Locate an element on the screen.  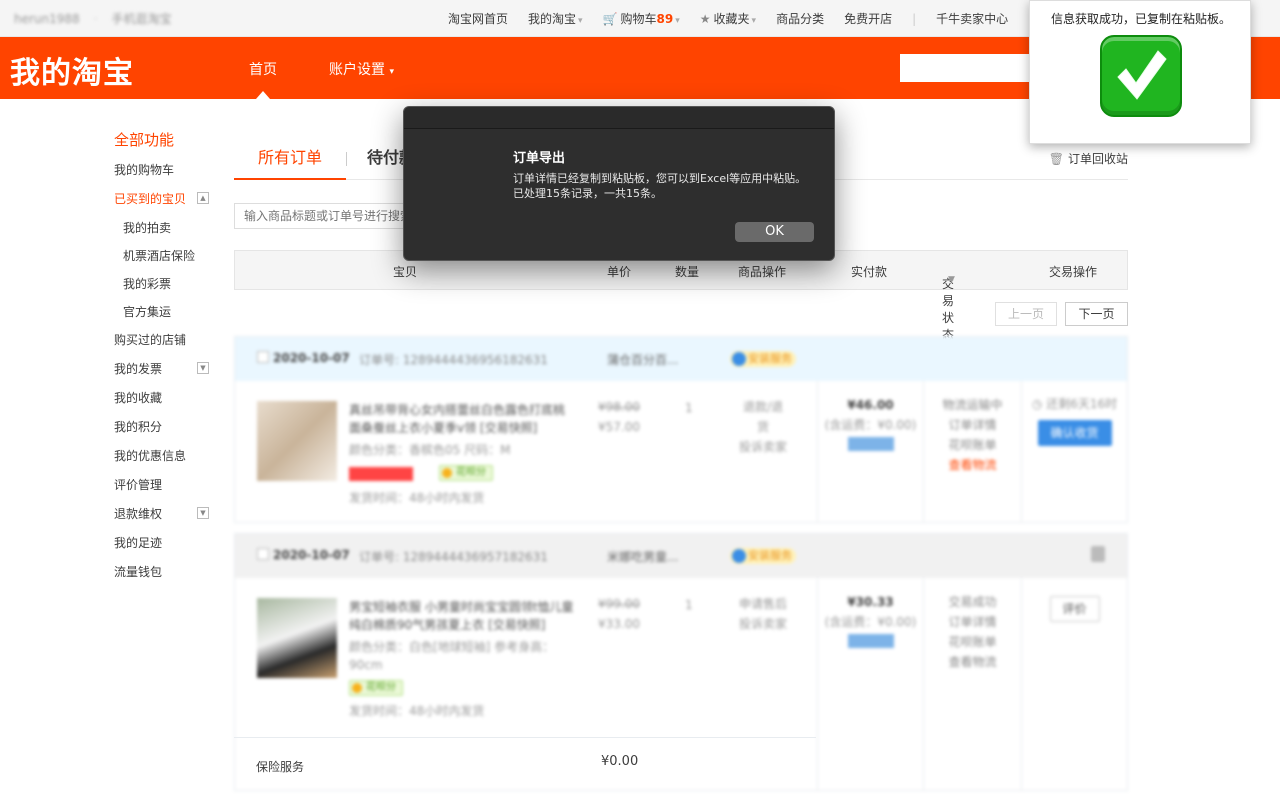
collapse-icon: ▲ is located at coordinates (203, 198).